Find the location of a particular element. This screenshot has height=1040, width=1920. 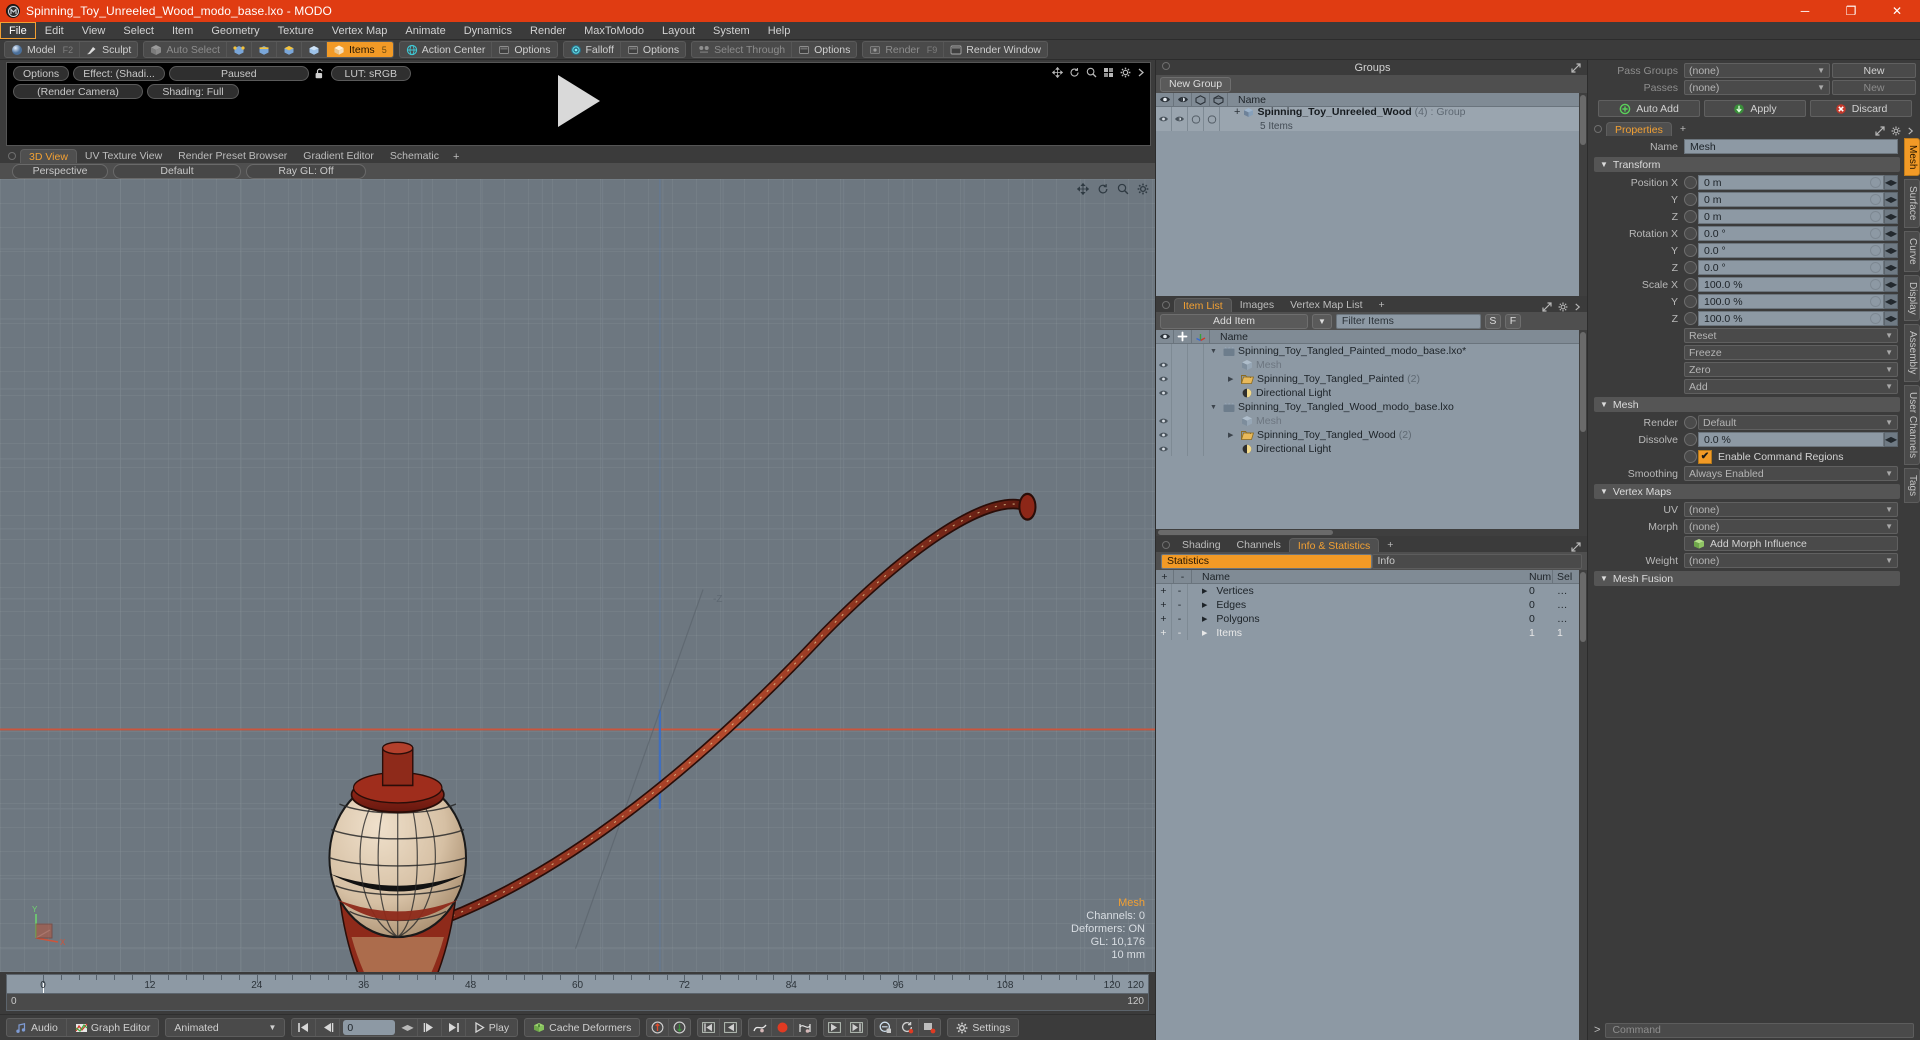

groups-scrollbar-vertical is located at coordinates (1583, 194).